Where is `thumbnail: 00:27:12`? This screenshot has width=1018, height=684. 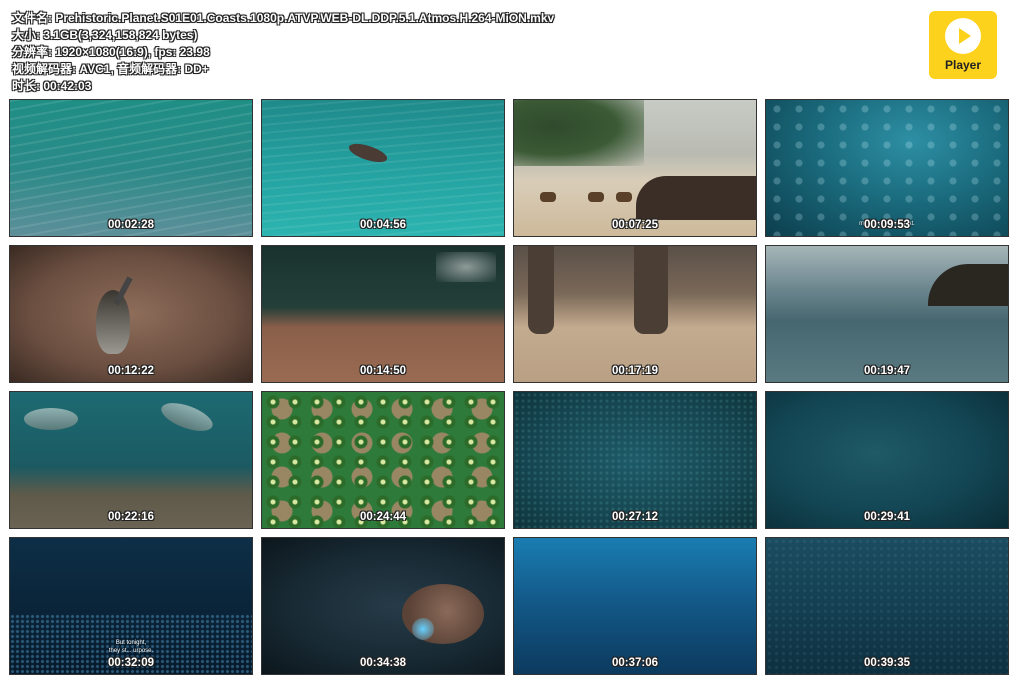
thumbnail: 00:27:12 is located at coordinates (635, 460).